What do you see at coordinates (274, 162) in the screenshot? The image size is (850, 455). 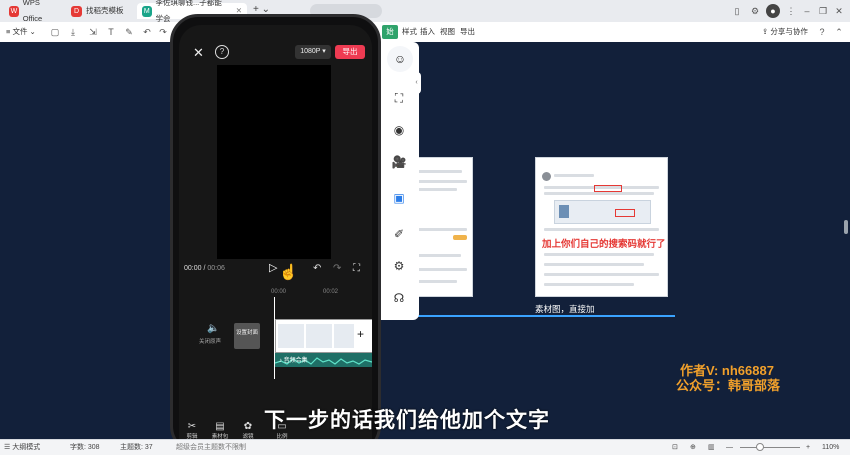 I see `video-preview` at bounding box center [274, 162].